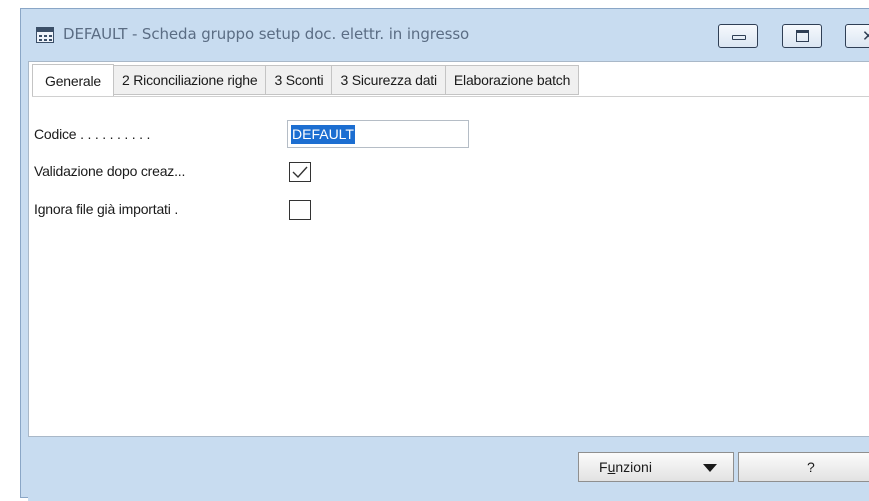 This screenshot has width=869, height=501. What do you see at coordinates (300, 210) in the screenshot?
I see `ignora-checkbox` at bounding box center [300, 210].